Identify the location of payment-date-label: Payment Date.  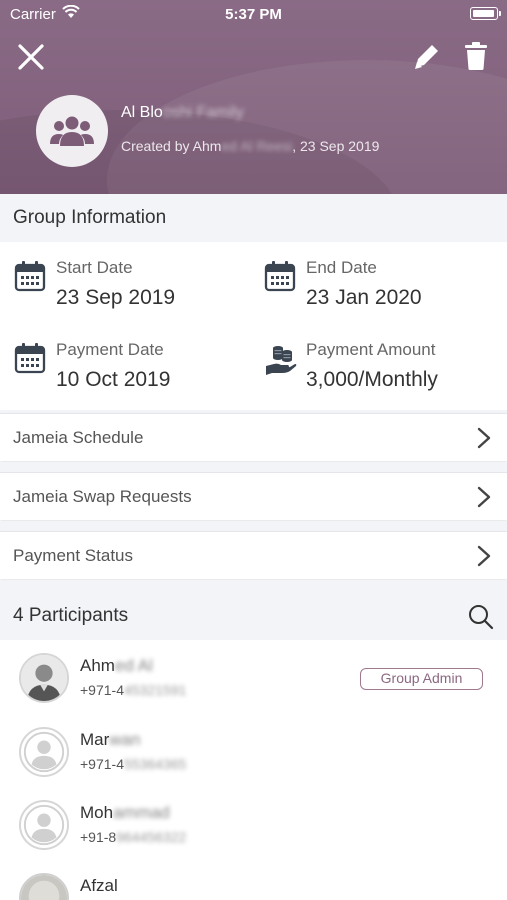
(110, 349).